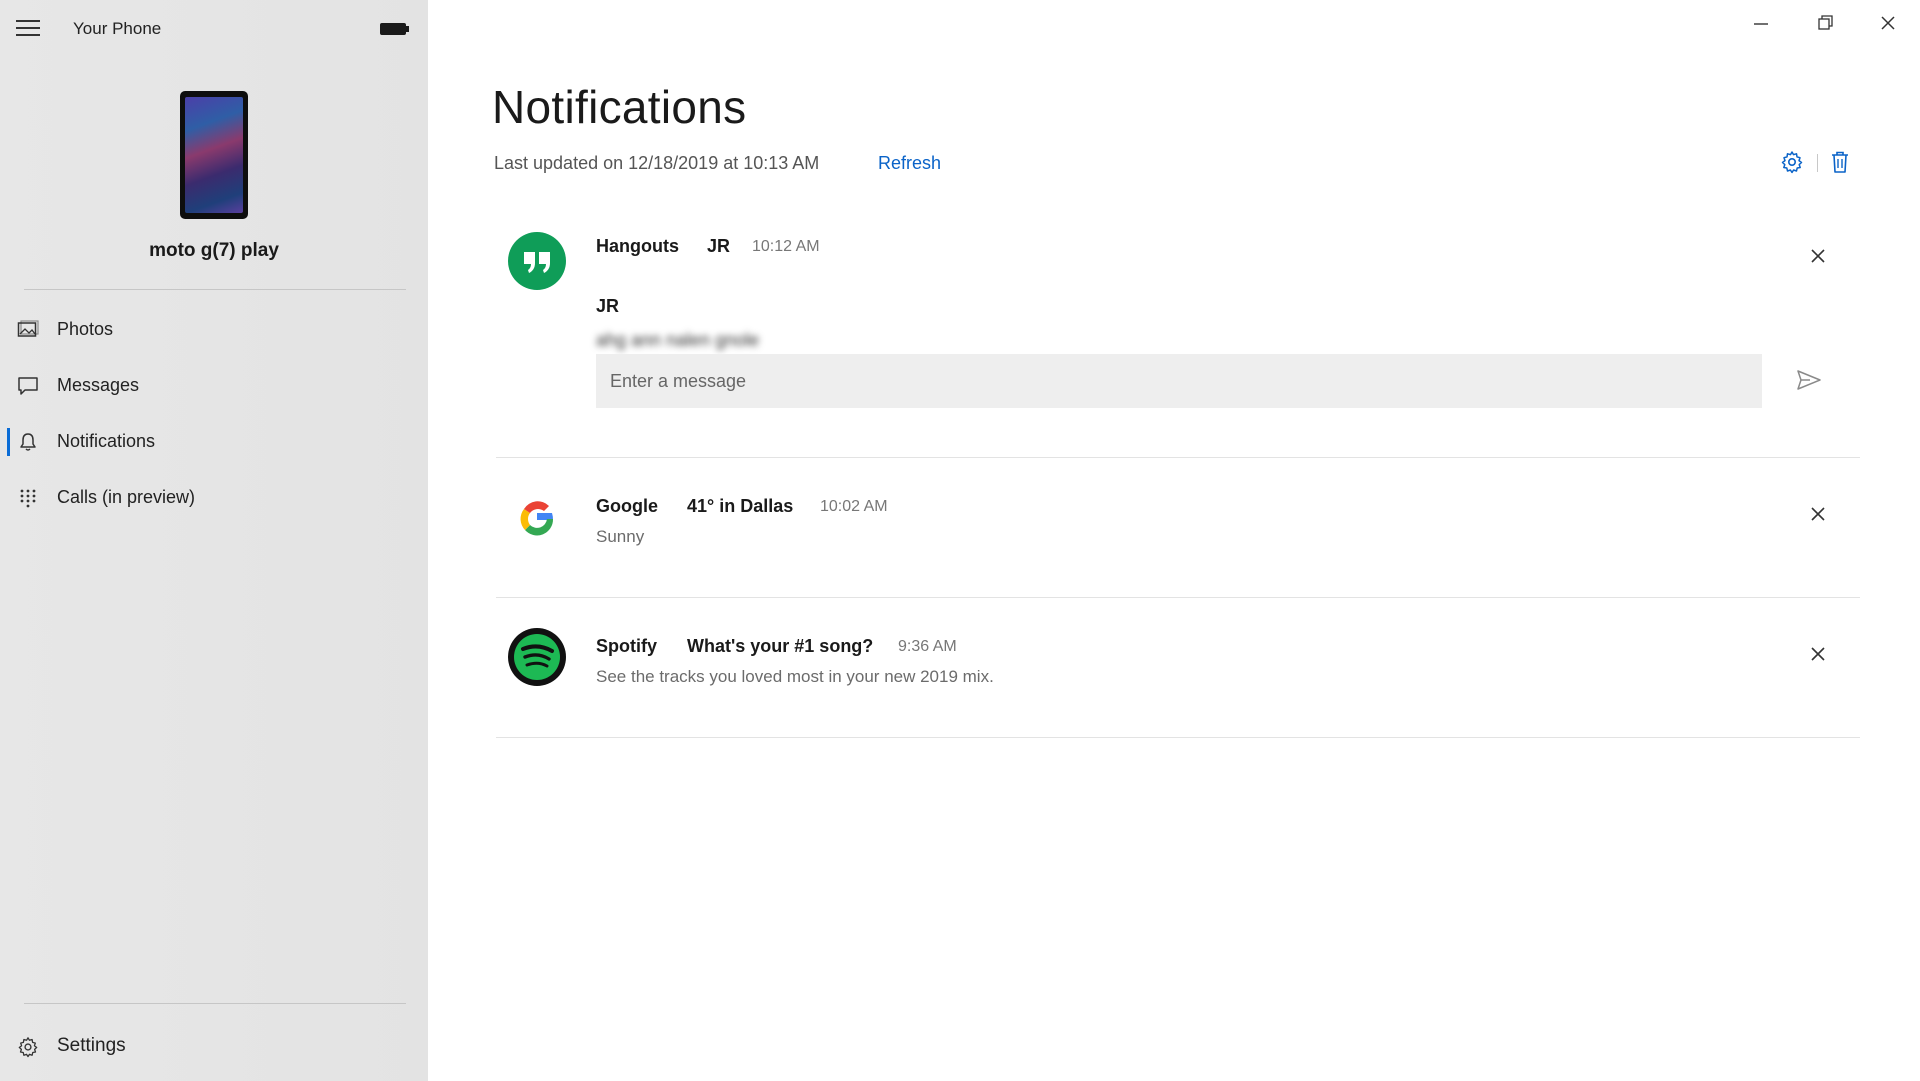  Describe the element at coordinates (1178, 528) in the screenshot. I see `notification-google: Google 41° in Dallas 10:02 AM Sunny` at that location.